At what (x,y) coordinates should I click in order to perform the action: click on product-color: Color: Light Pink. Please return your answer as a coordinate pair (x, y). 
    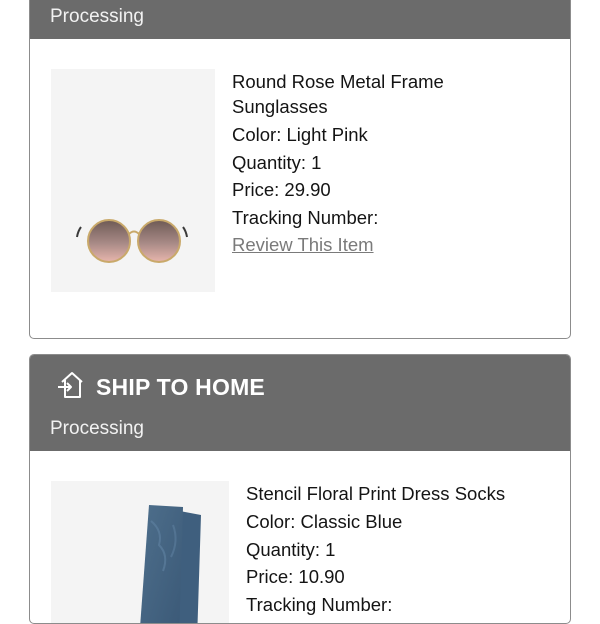
    Looking at the image, I should click on (300, 134).